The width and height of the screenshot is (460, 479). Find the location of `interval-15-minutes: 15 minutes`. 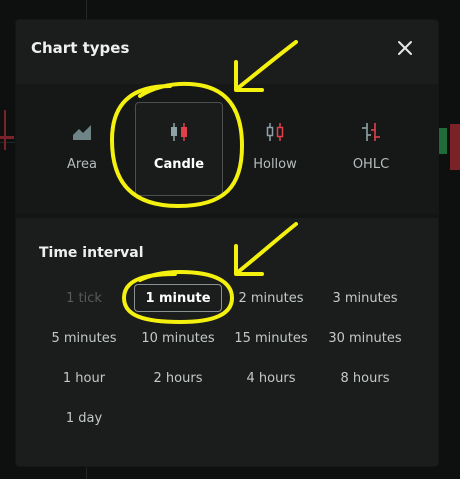

interval-15-minutes: 15 minutes is located at coordinates (271, 338).